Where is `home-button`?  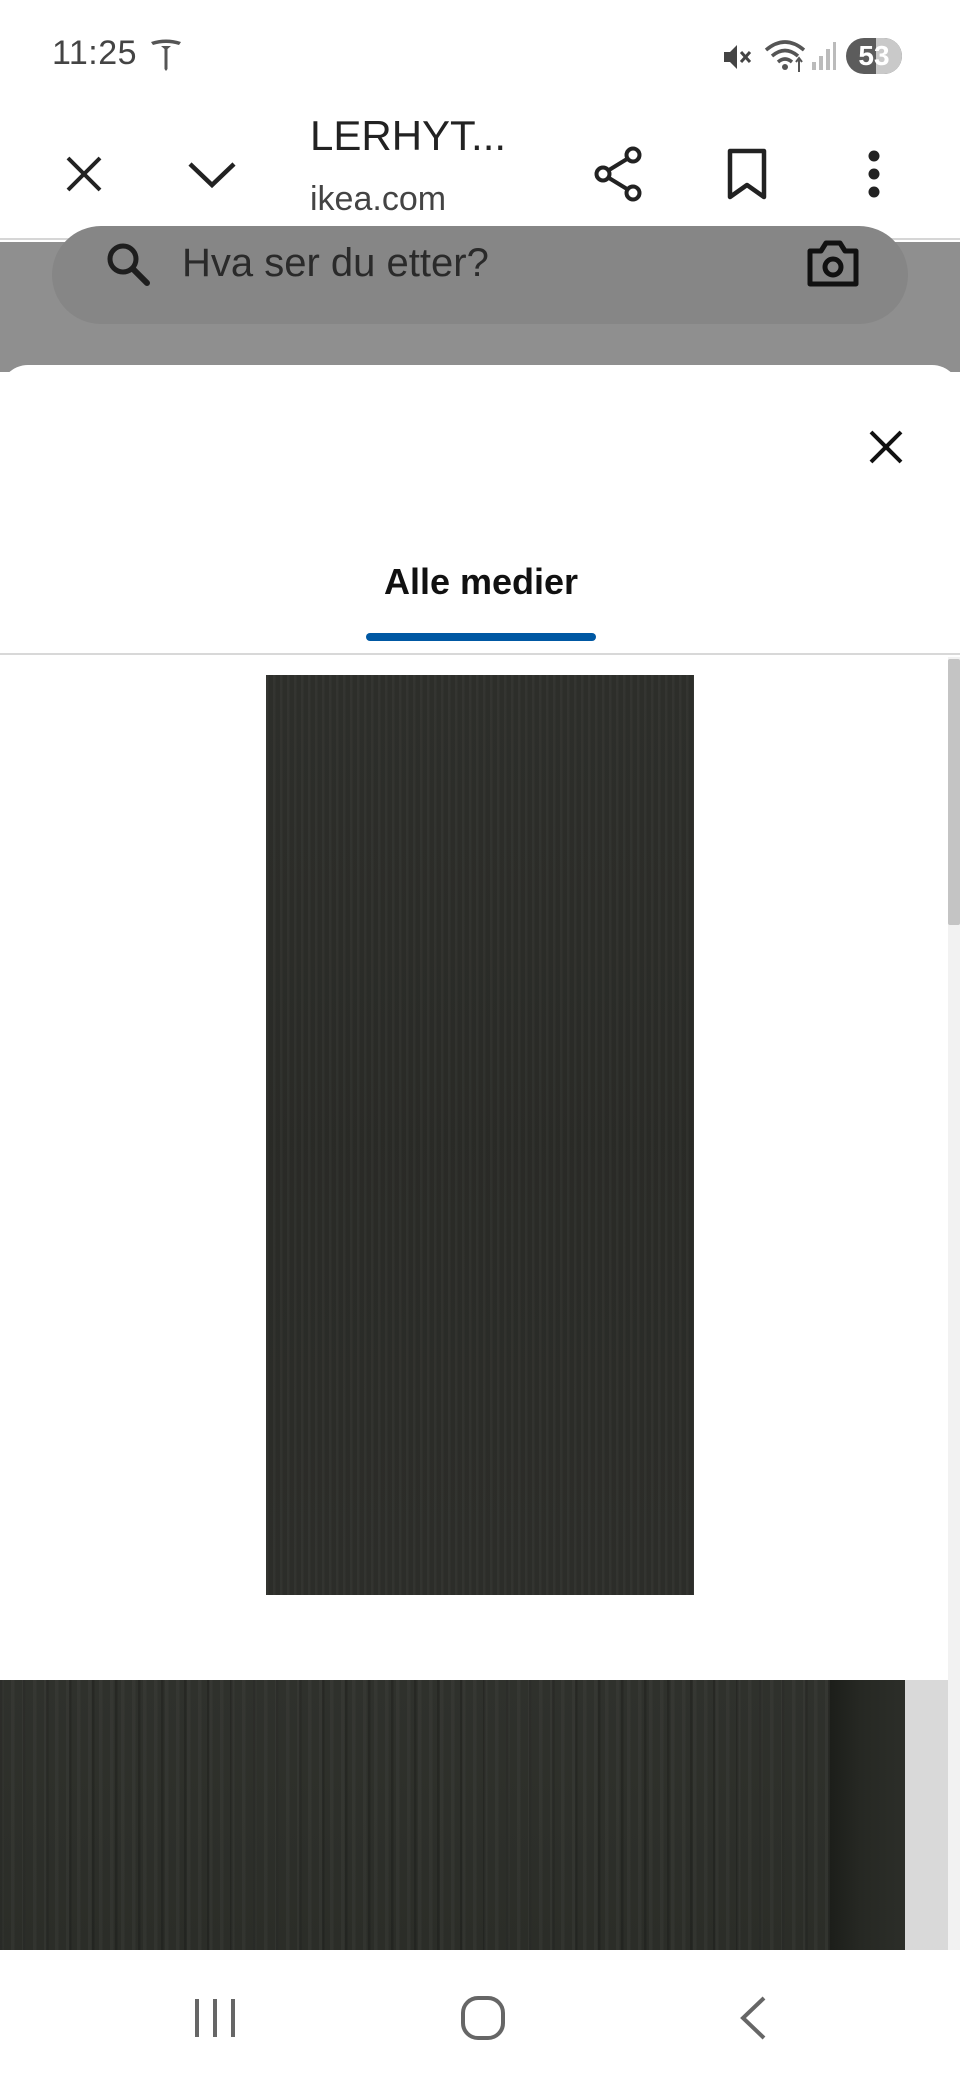 home-button is located at coordinates (483, 2018).